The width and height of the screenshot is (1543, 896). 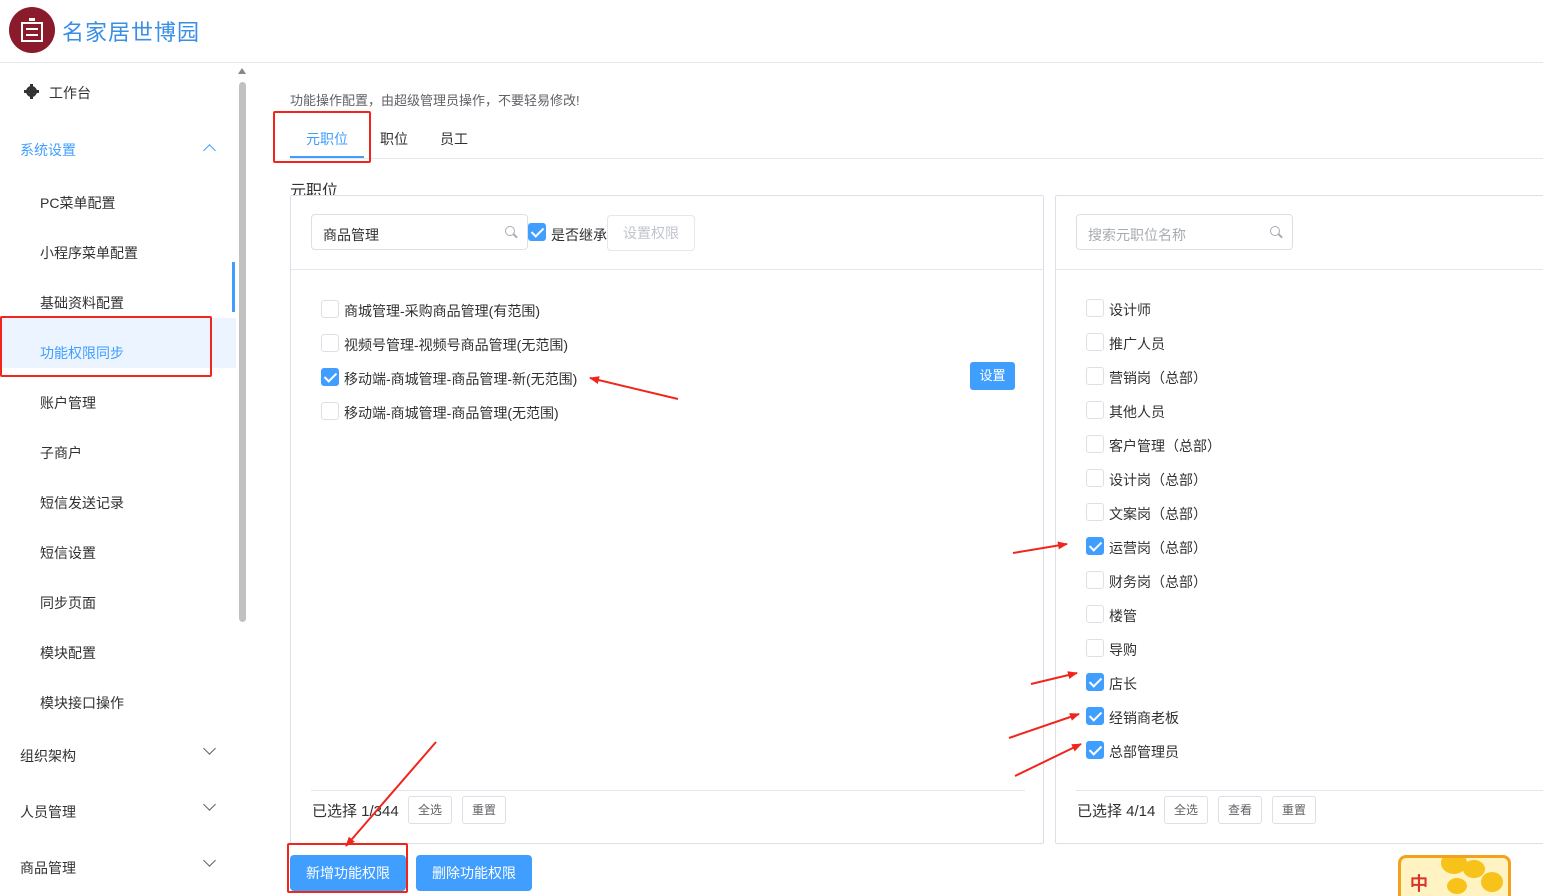 What do you see at coordinates (1137, 344) in the screenshot?
I see `meta-position-label: 推广人员` at bounding box center [1137, 344].